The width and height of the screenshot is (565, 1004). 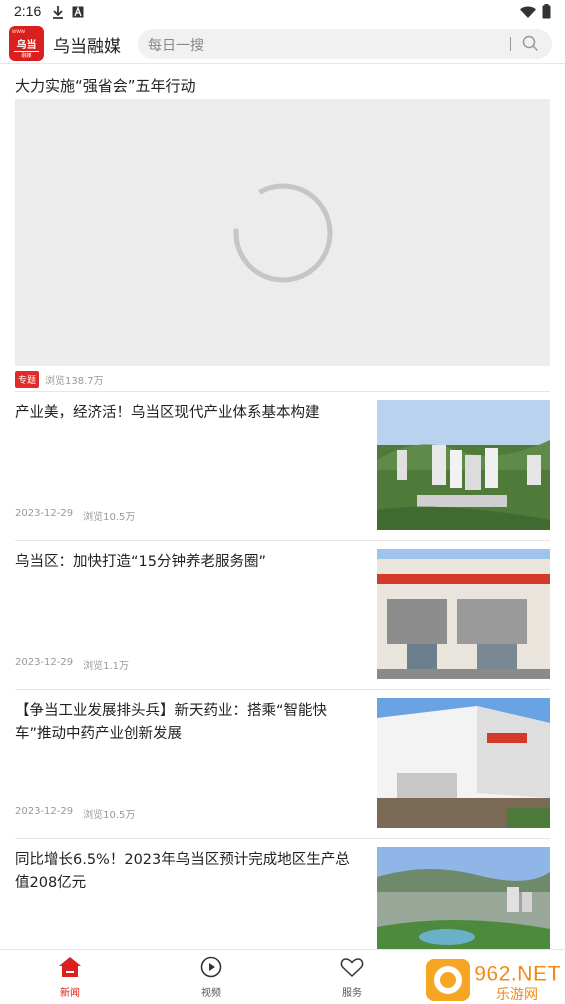 What do you see at coordinates (105, 85) in the screenshot?
I see `featured-title: 大力实施“强省会”五年行动` at bounding box center [105, 85].